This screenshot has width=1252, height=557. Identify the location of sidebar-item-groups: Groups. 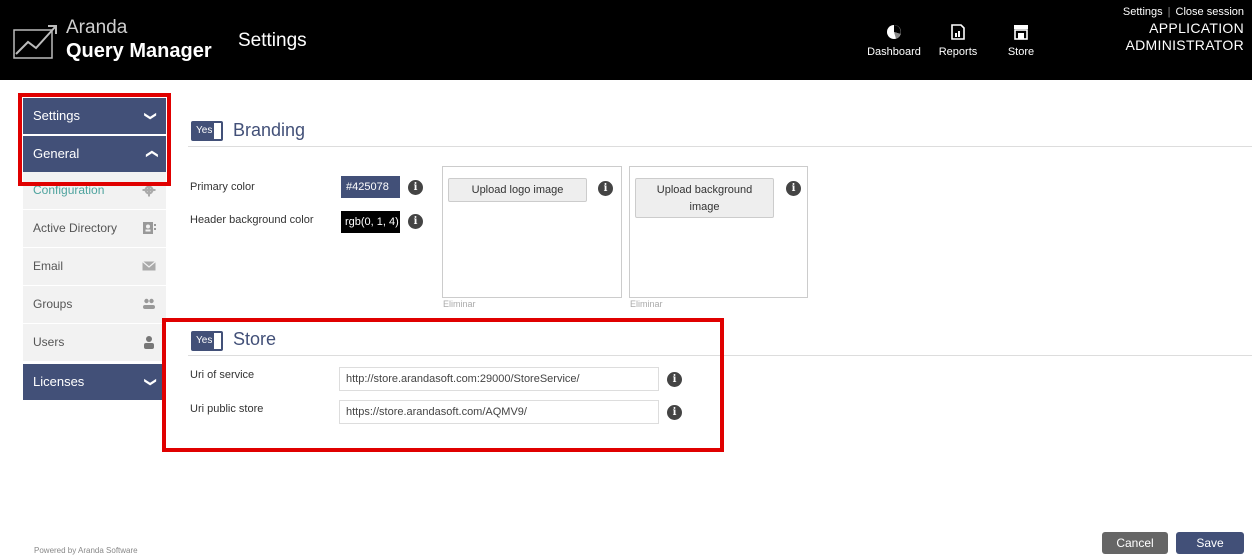
(94, 305).